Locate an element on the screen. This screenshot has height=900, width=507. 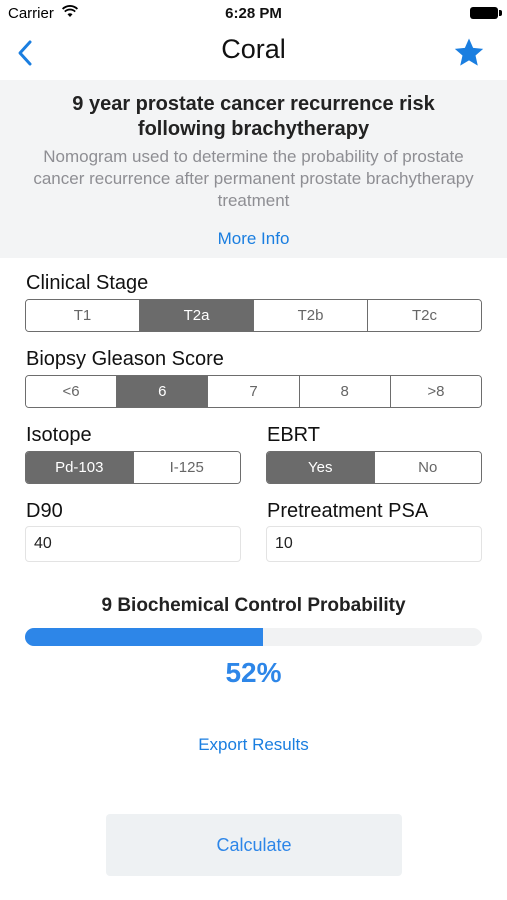
gleason-option: 6 is located at coordinates (162, 391).